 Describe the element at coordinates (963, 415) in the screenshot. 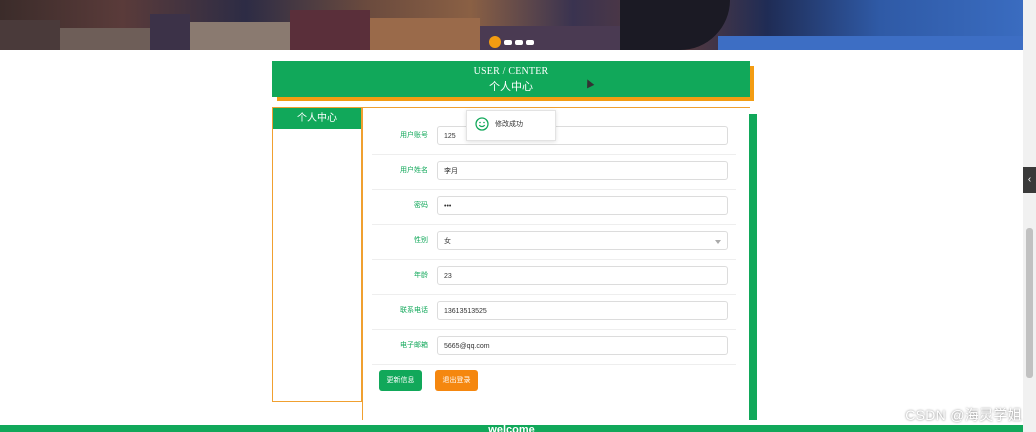

I see `watermark: CSDN @海灵学姐` at that location.